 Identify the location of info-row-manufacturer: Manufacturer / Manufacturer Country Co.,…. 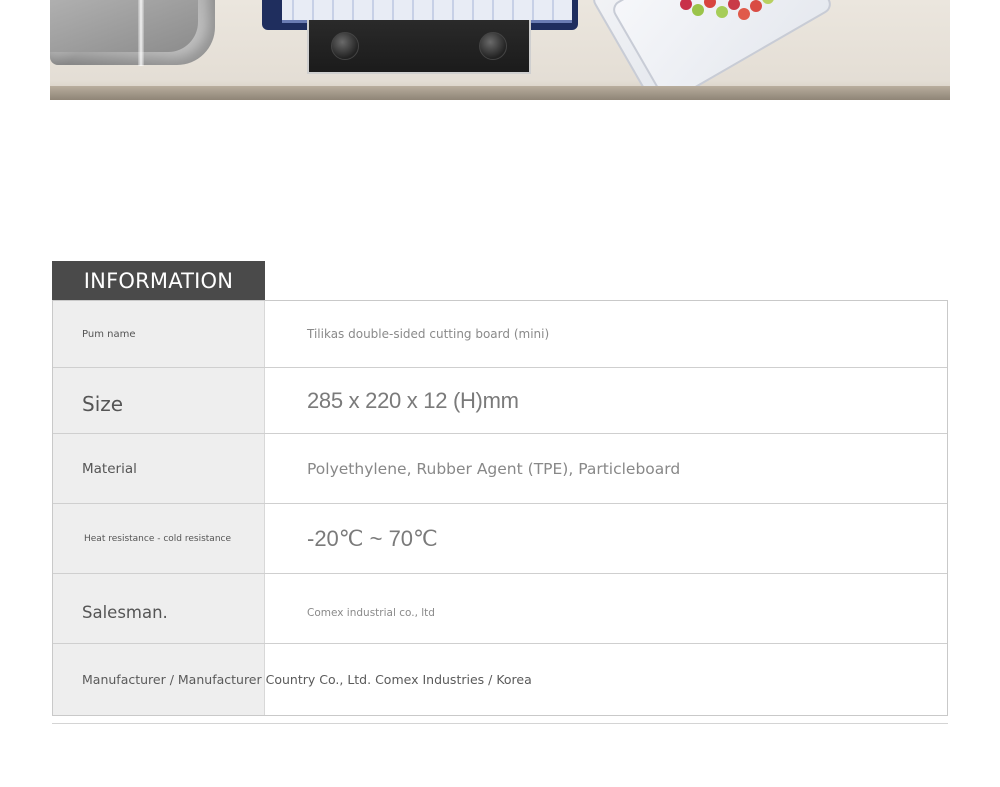
(500, 679).